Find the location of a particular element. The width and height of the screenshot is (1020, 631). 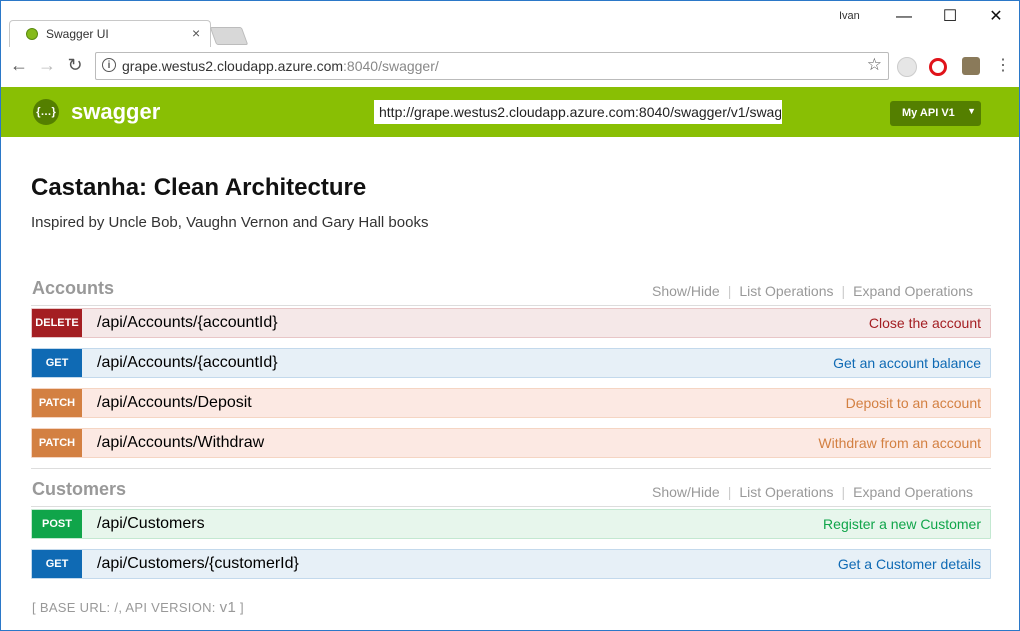

tab-close-icon: × is located at coordinates (196, 33).